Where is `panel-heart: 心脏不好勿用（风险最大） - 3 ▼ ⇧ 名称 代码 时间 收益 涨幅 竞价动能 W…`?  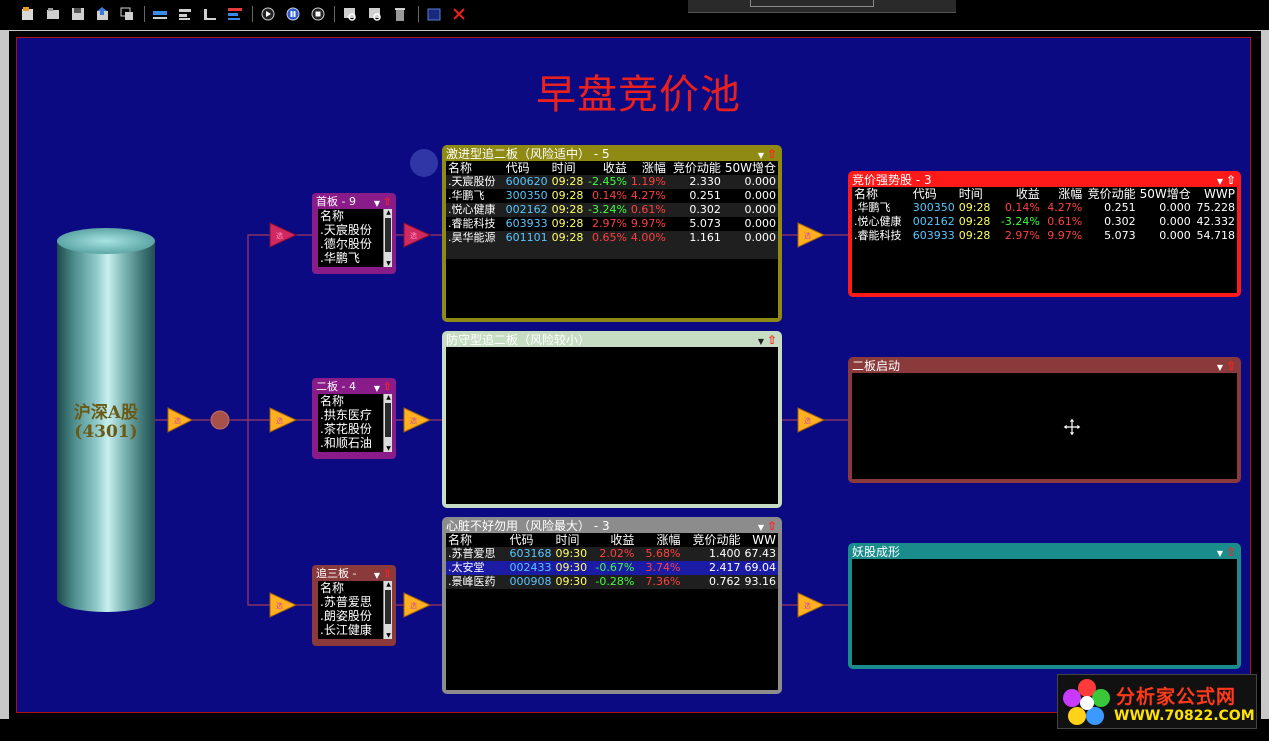 panel-heart: 心脏不好勿用（风险最大） - 3 ▼ ⇧ 名称 代码 时间 收益 涨幅 竞价动能 W… is located at coordinates (612, 605).